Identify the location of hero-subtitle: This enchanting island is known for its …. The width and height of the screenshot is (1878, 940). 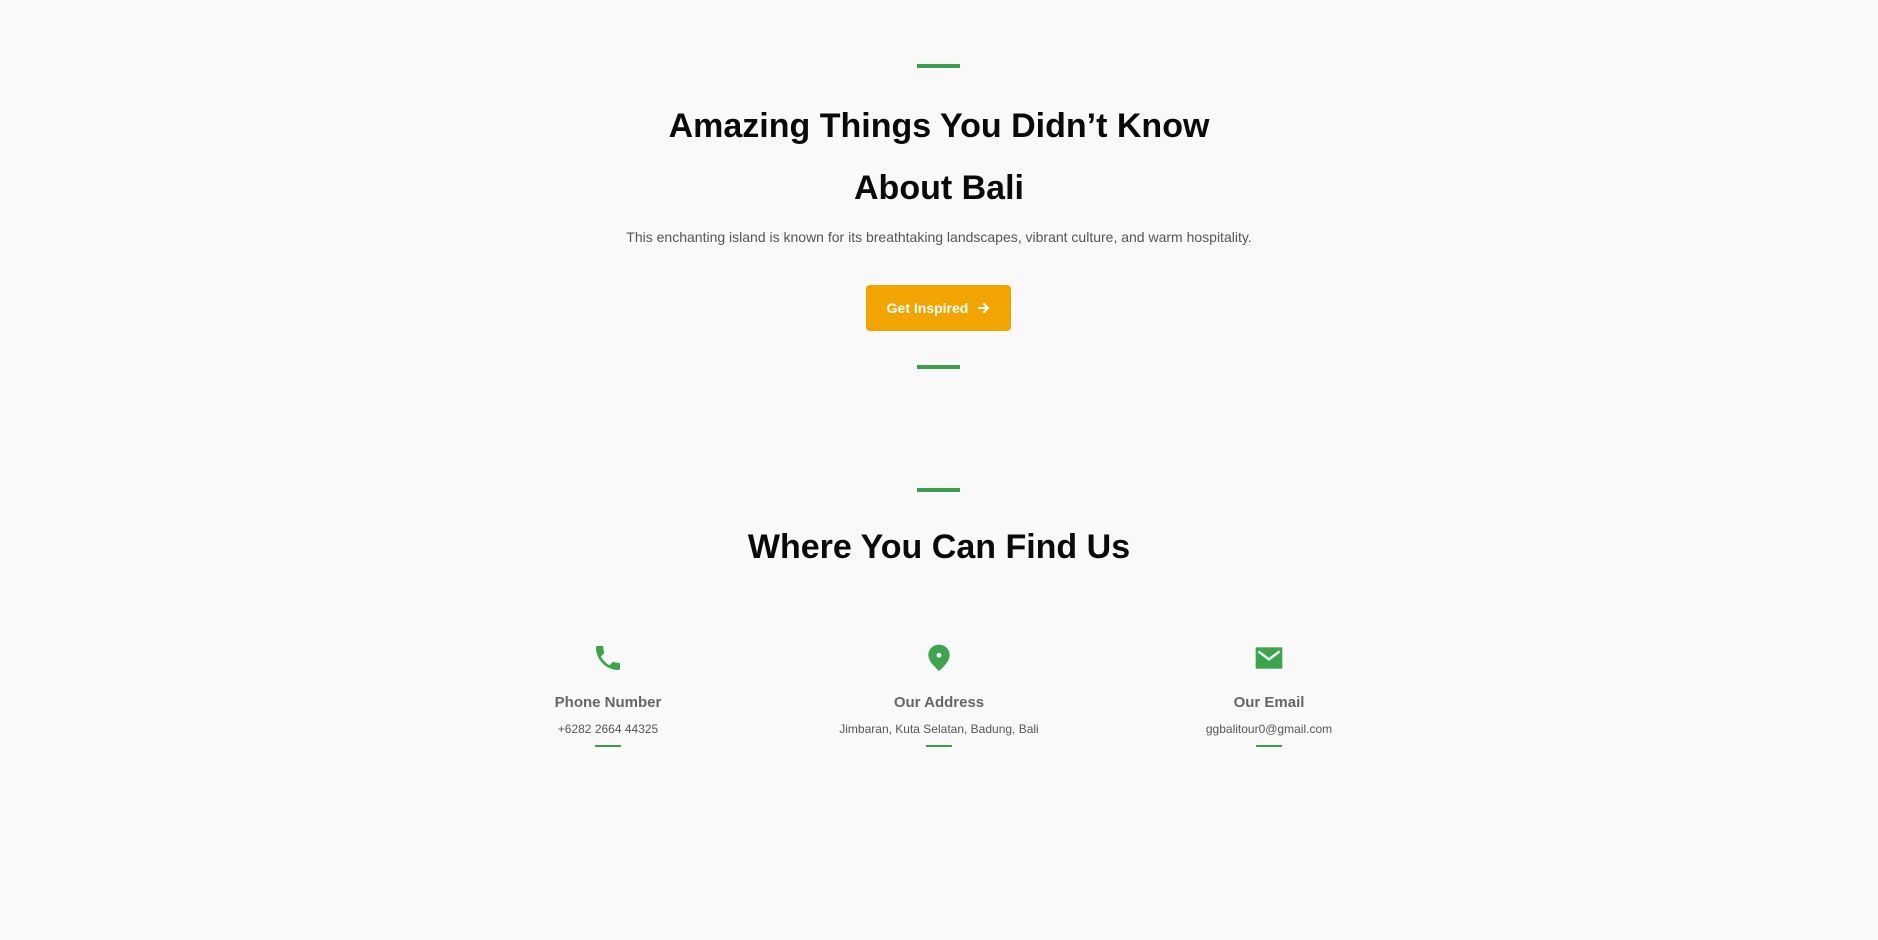
(939, 237).